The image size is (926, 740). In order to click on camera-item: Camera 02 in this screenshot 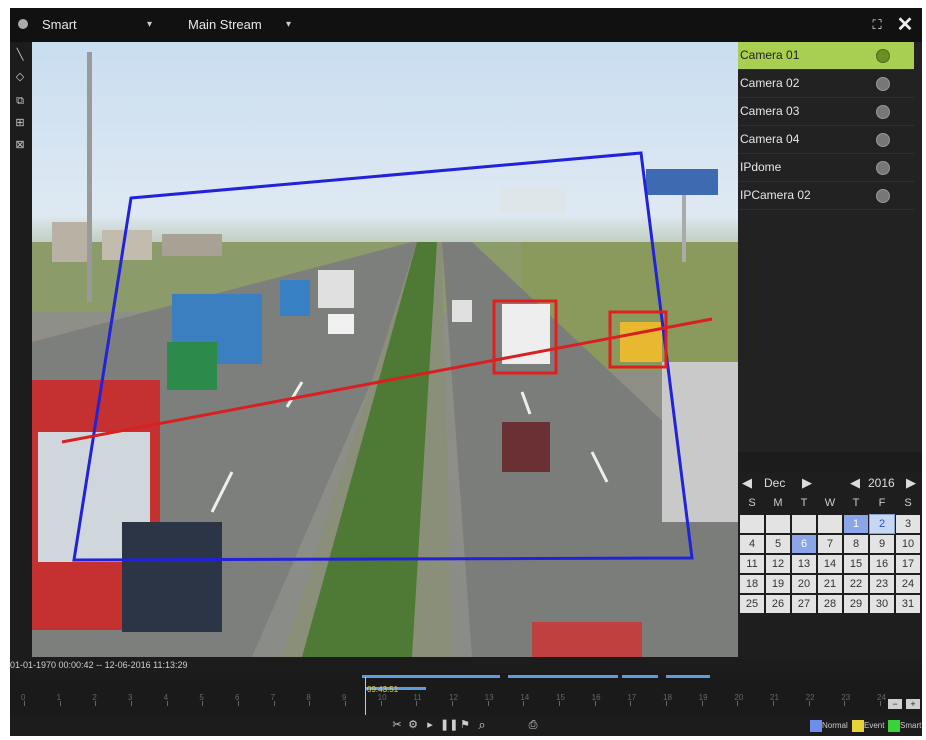, I will do `click(826, 84)`.